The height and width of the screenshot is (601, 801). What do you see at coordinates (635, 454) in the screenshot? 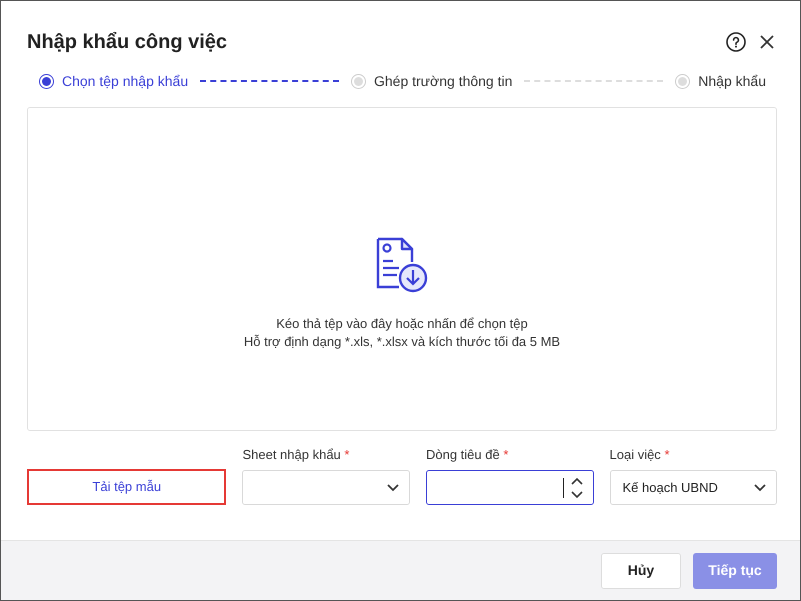
I see `field-label: Loại việc` at bounding box center [635, 454].